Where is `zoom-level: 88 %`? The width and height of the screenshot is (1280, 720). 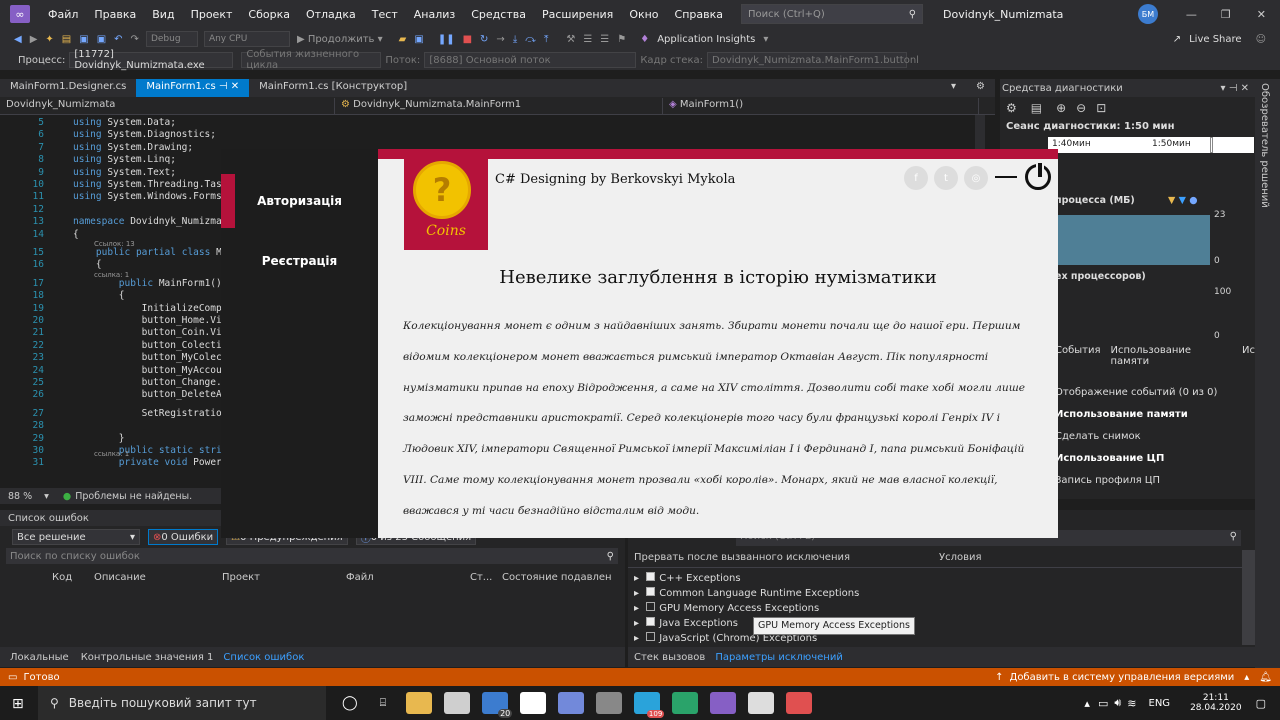
zoom-level: 88 % is located at coordinates (20, 496).